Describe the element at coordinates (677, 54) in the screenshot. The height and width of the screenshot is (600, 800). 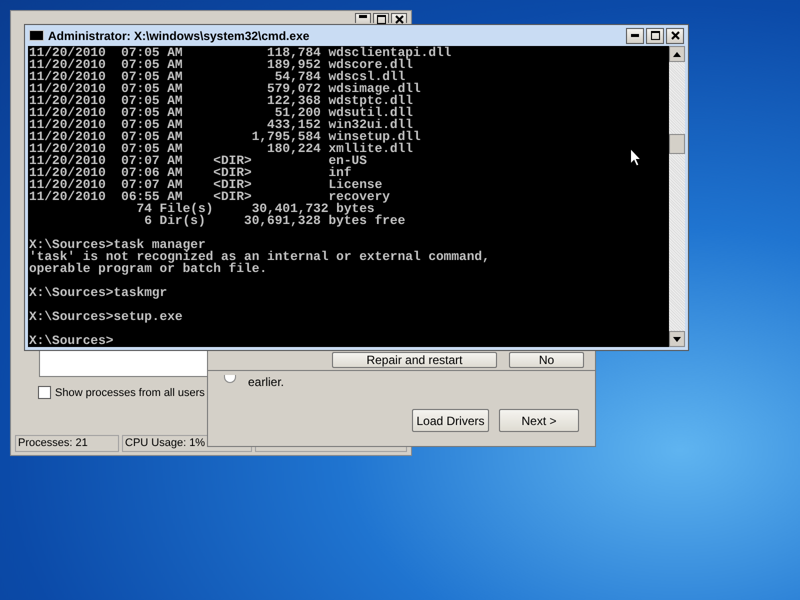
I see `scroll-up-icon` at that location.